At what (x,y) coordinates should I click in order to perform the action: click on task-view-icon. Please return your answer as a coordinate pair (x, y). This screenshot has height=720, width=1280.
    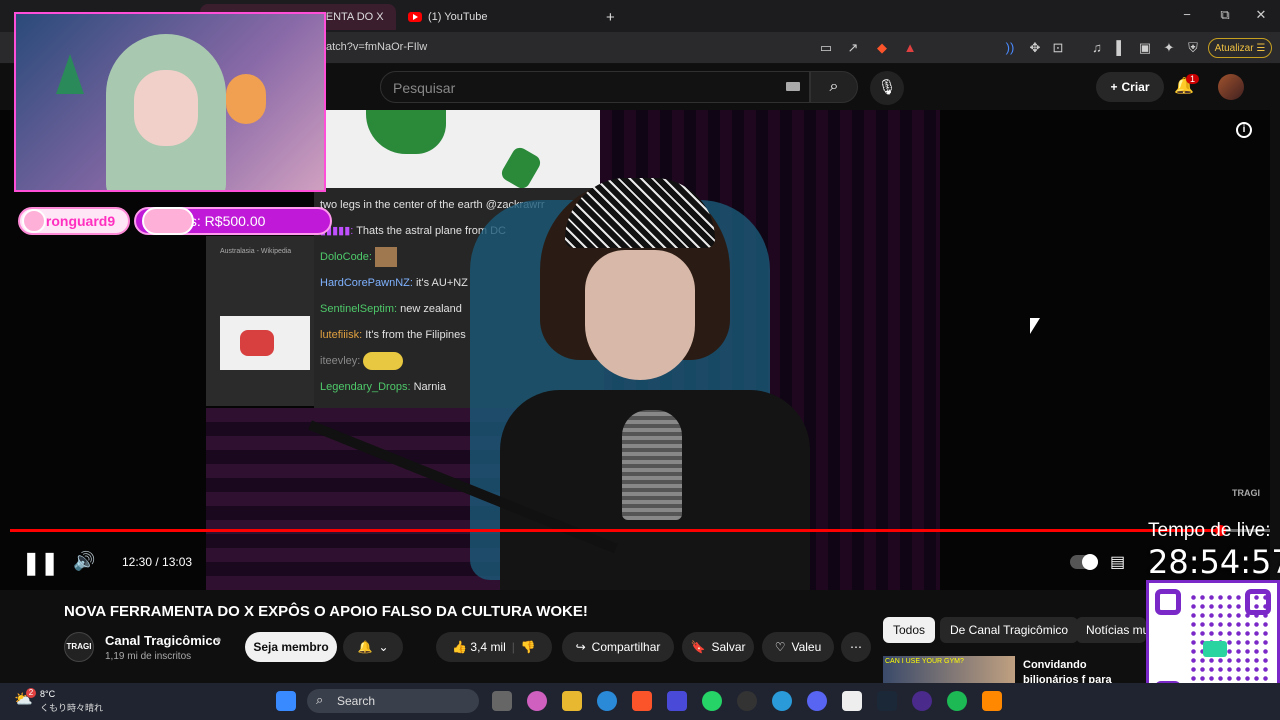
    Looking at the image, I should click on (502, 701).